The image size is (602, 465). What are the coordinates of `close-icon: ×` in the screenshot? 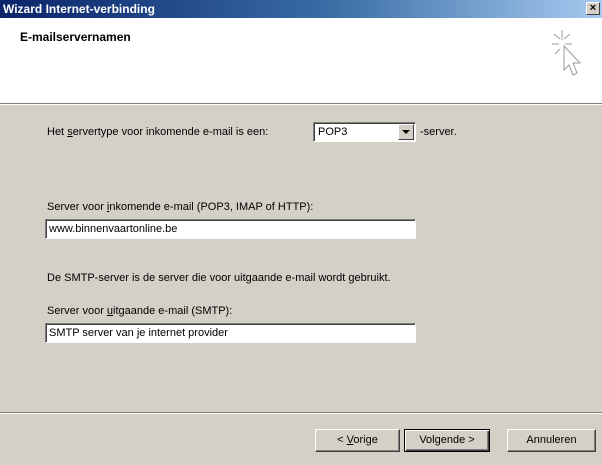 It's located at (593, 8).